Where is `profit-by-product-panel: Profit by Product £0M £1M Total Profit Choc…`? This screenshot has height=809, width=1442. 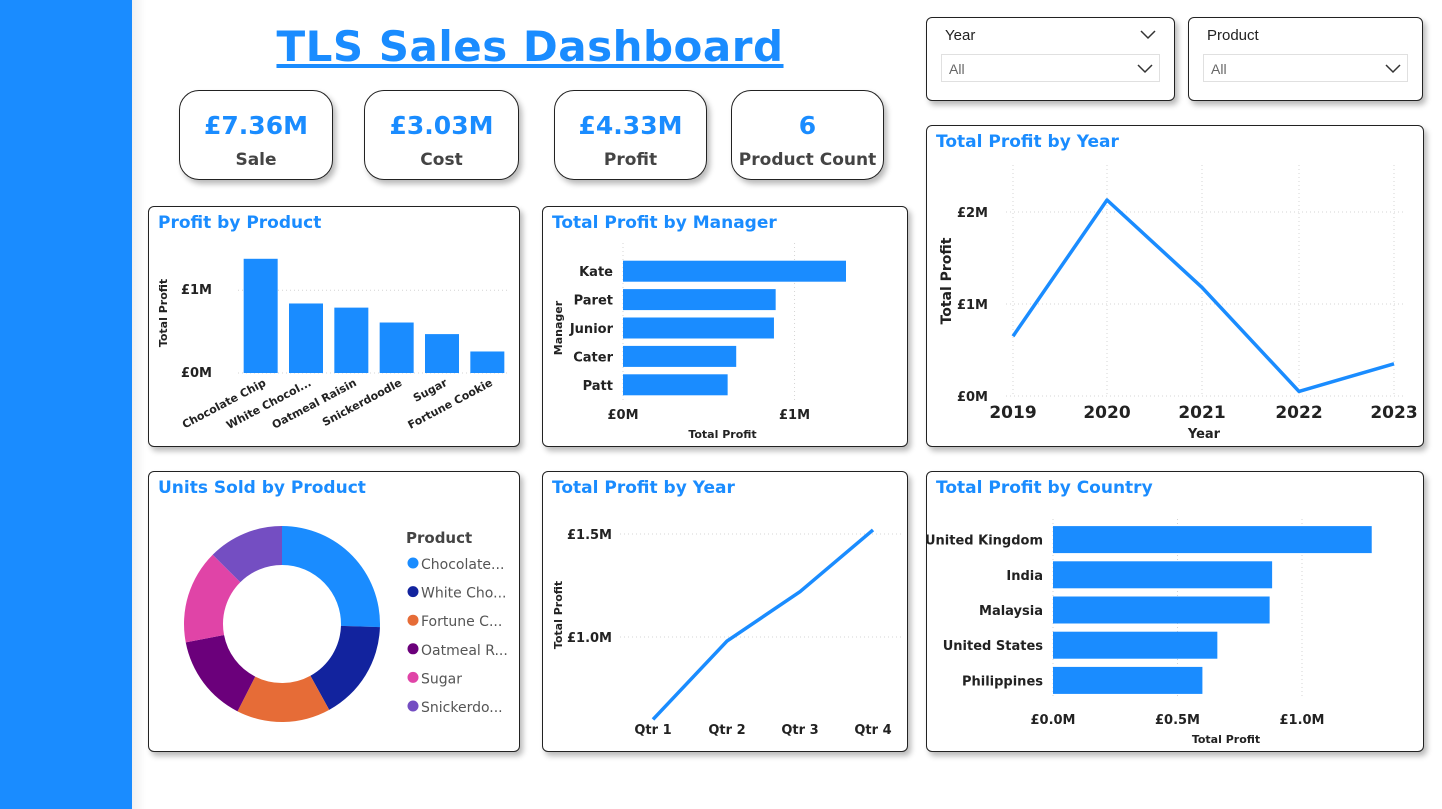 profit-by-product-panel: Profit by Product £0M £1M Total Profit Choc… is located at coordinates (334, 326).